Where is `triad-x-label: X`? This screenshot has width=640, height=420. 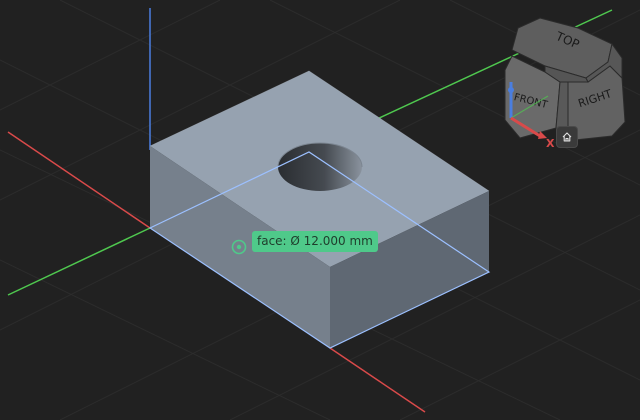 triad-x-label: X is located at coordinates (550, 143).